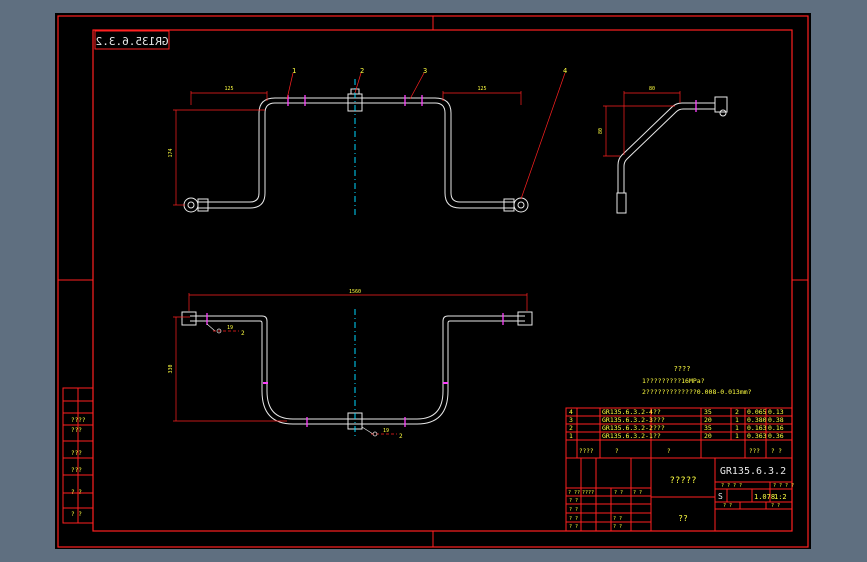 This screenshot has width=867, height=562. What do you see at coordinates (362, 71) in the screenshot?
I see `balloon-2: 2` at bounding box center [362, 71].